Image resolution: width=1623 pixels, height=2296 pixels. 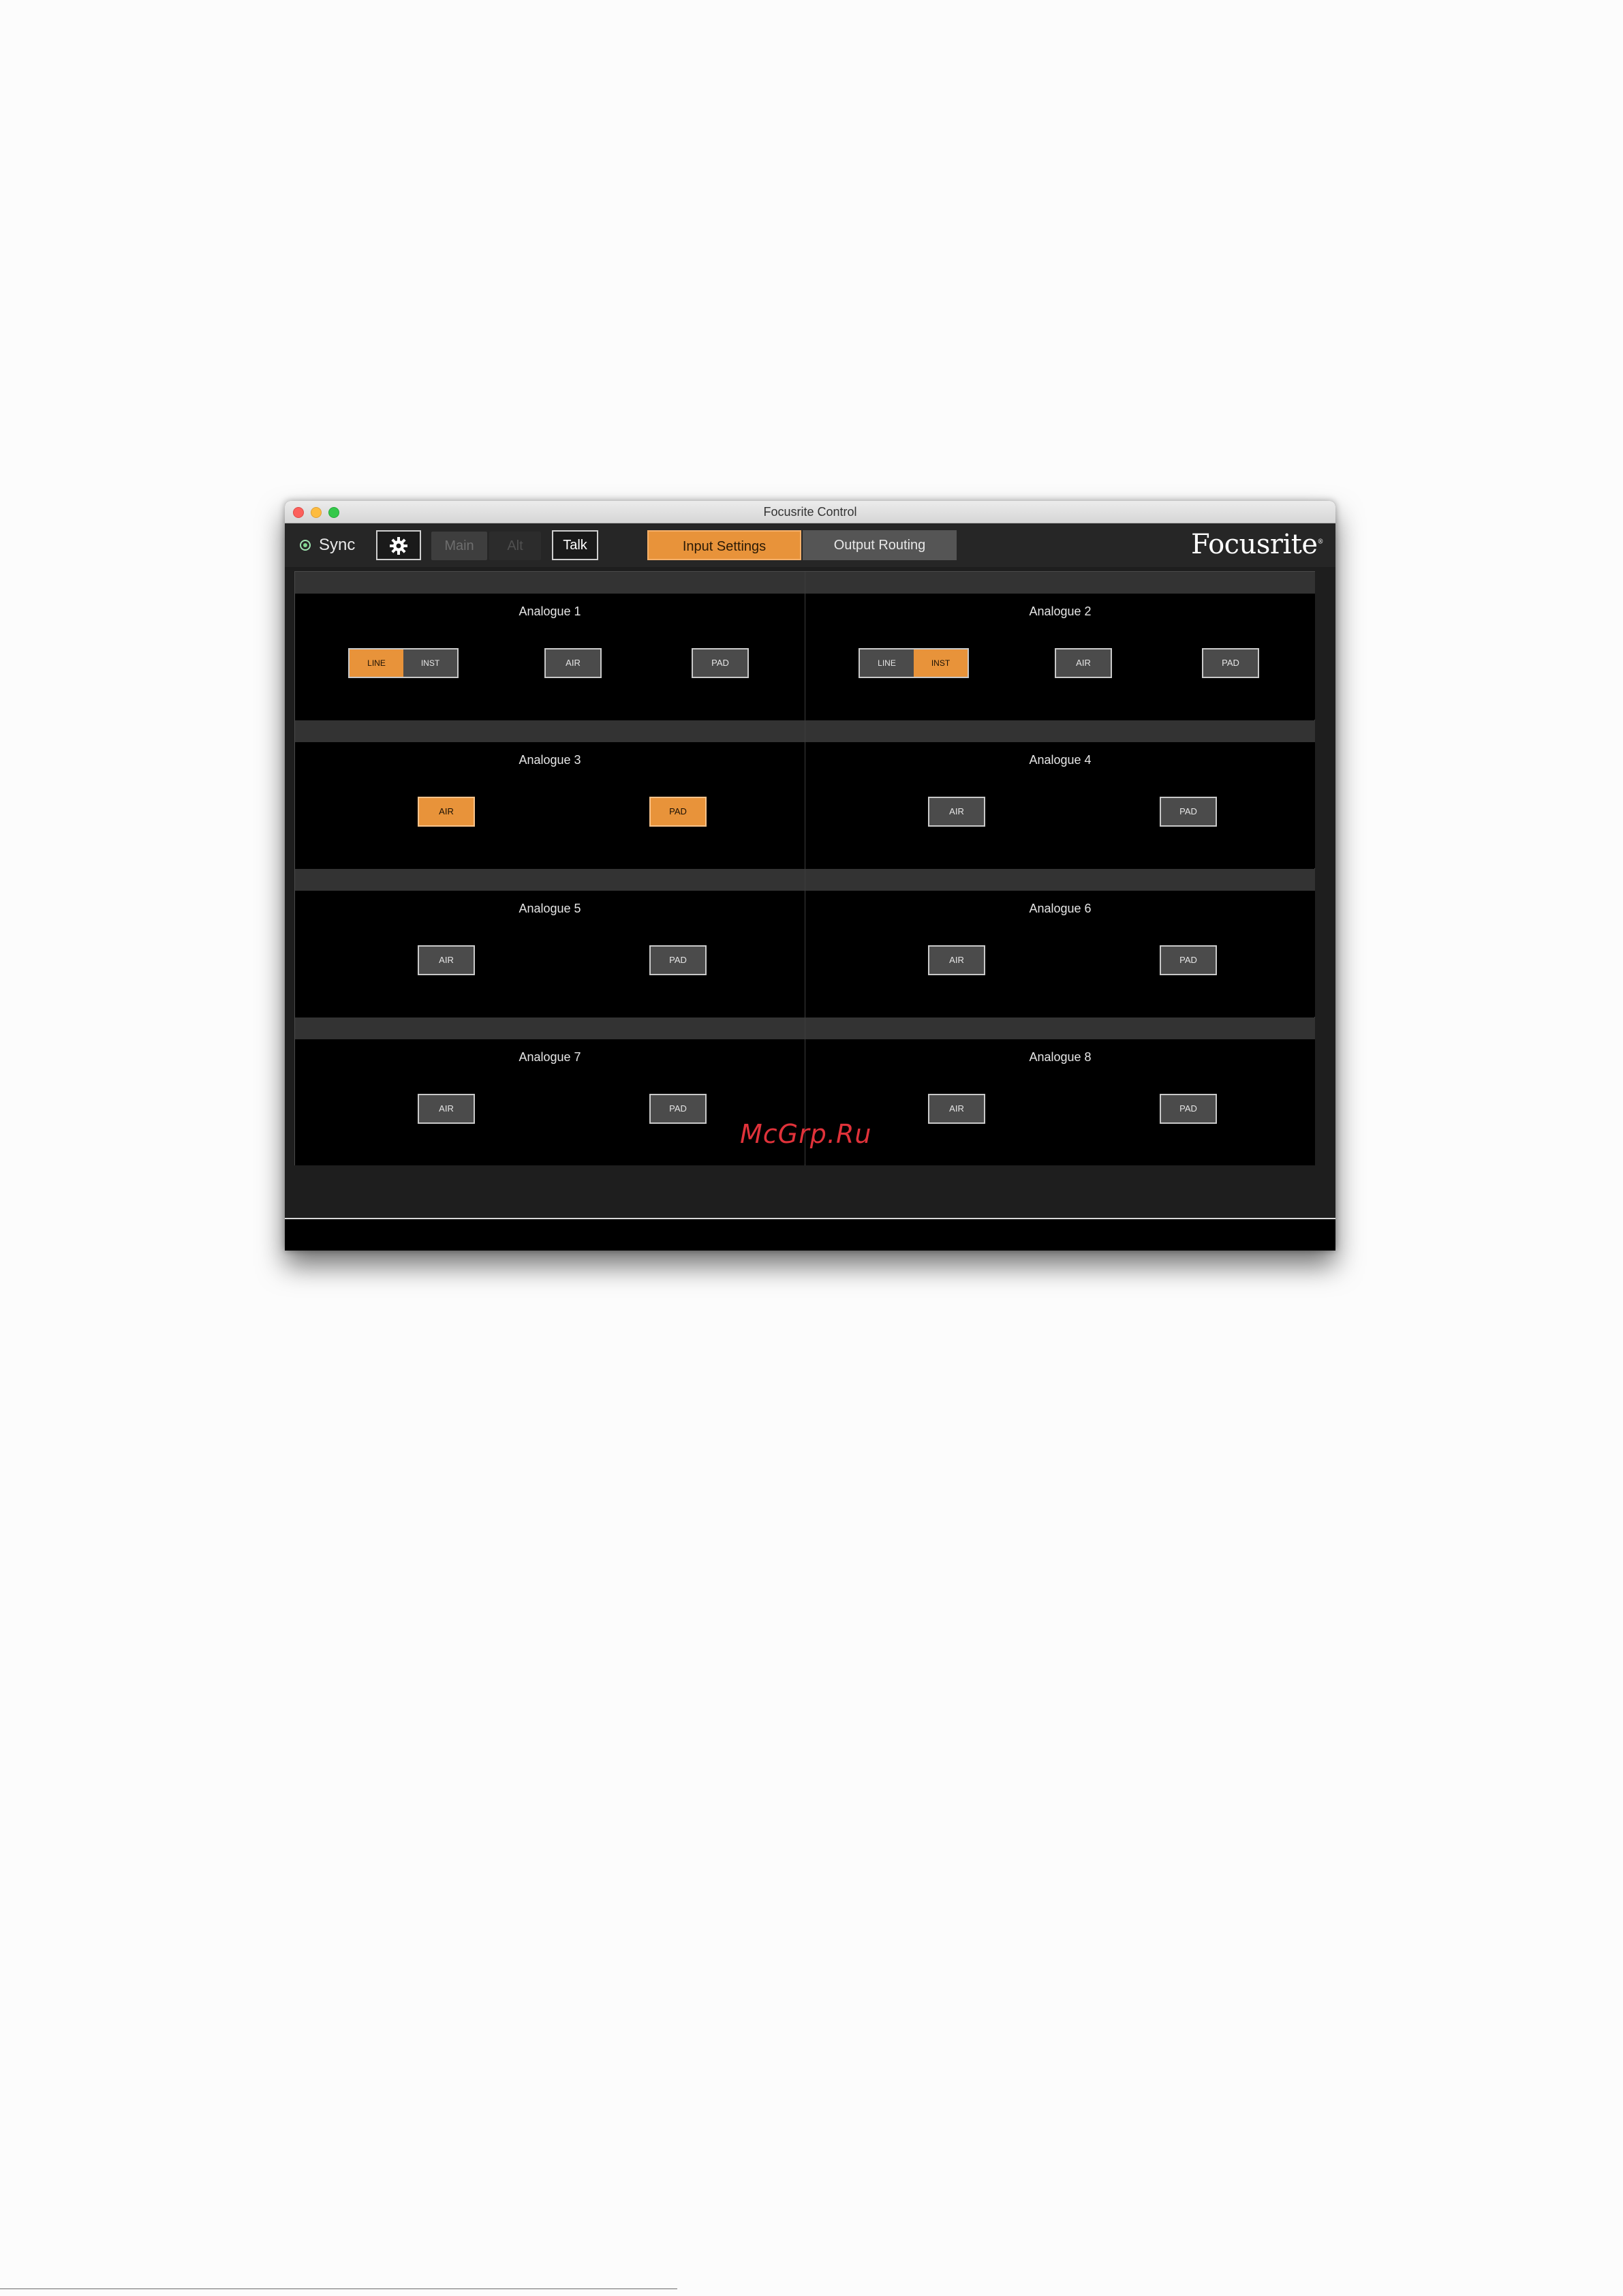 I want to click on title-bar: Focusrite Control, so click(x=810, y=512).